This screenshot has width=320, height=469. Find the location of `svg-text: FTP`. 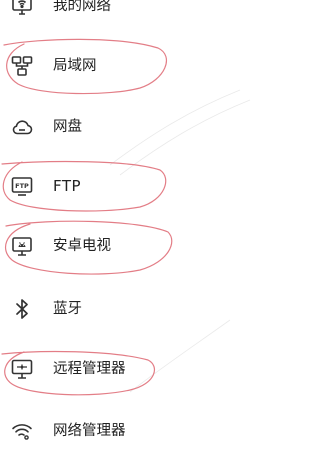

svg-text: FTP is located at coordinates (22, 186).